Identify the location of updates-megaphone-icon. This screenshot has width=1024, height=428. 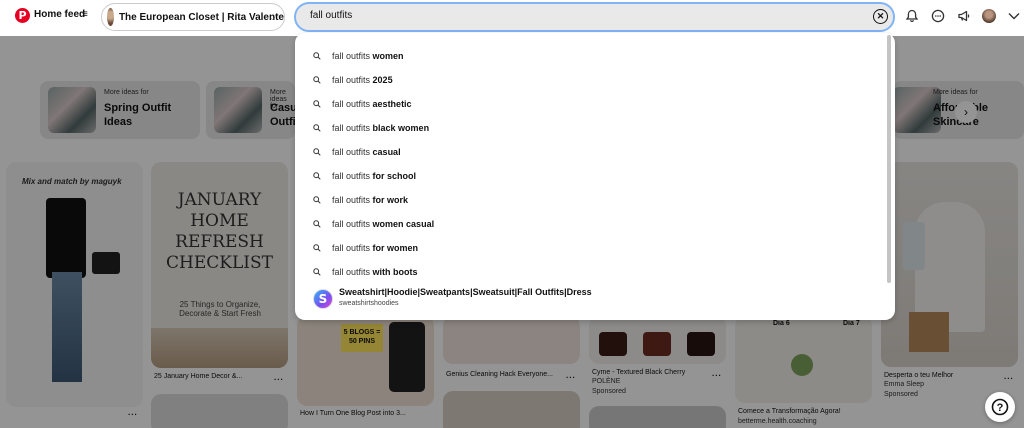
(964, 16).